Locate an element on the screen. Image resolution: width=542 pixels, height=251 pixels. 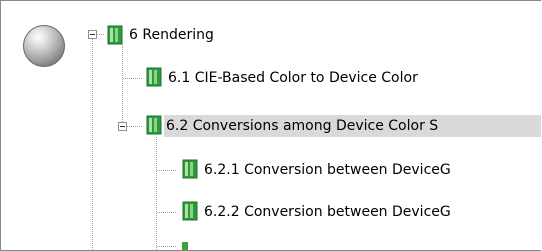
tree-node-label: 6.2 Conversions among Device Color S is located at coordinates (352, 126).